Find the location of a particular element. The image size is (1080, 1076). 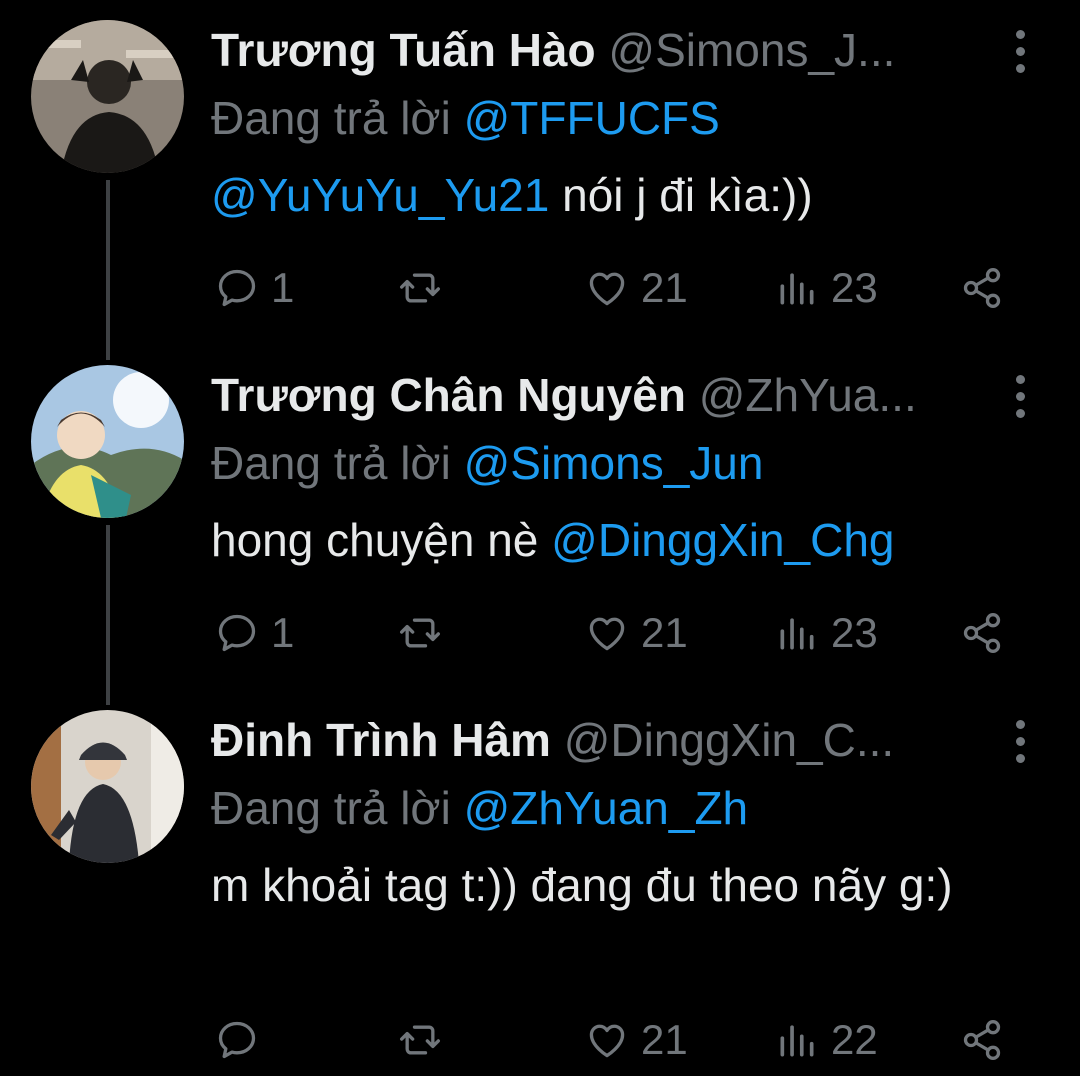

replying-to-link: @ZhYuan_Zh is located at coordinates (606, 808).